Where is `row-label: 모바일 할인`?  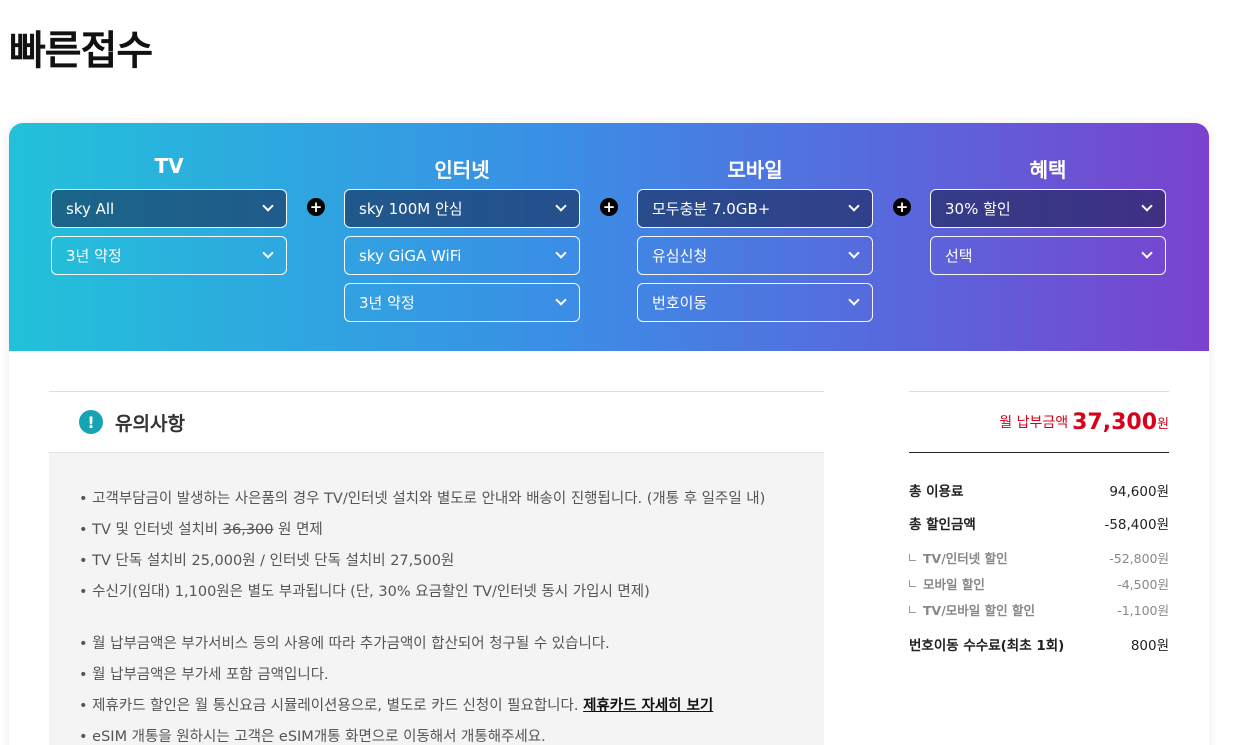 row-label: 모바일 할인 is located at coordinates (954, 584).